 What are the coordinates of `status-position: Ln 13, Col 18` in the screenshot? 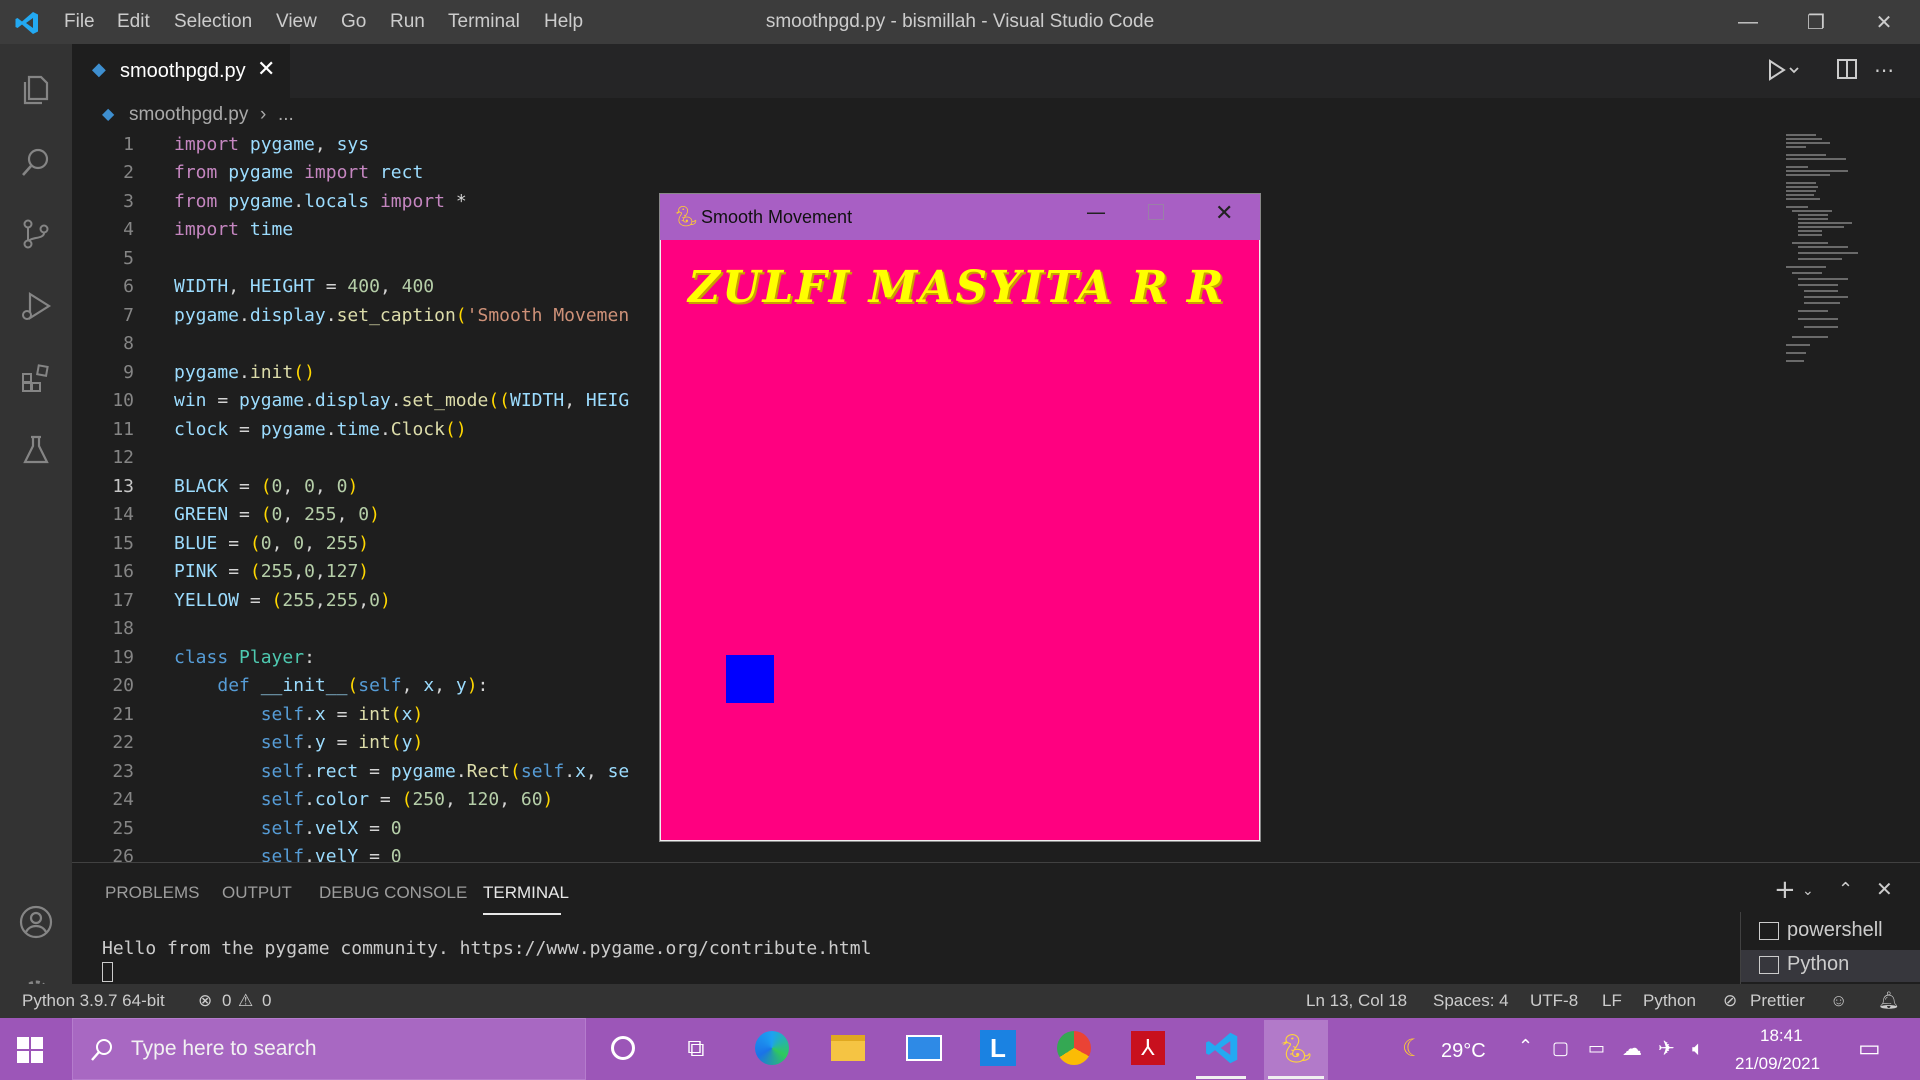 It's located at (1356, 1001).